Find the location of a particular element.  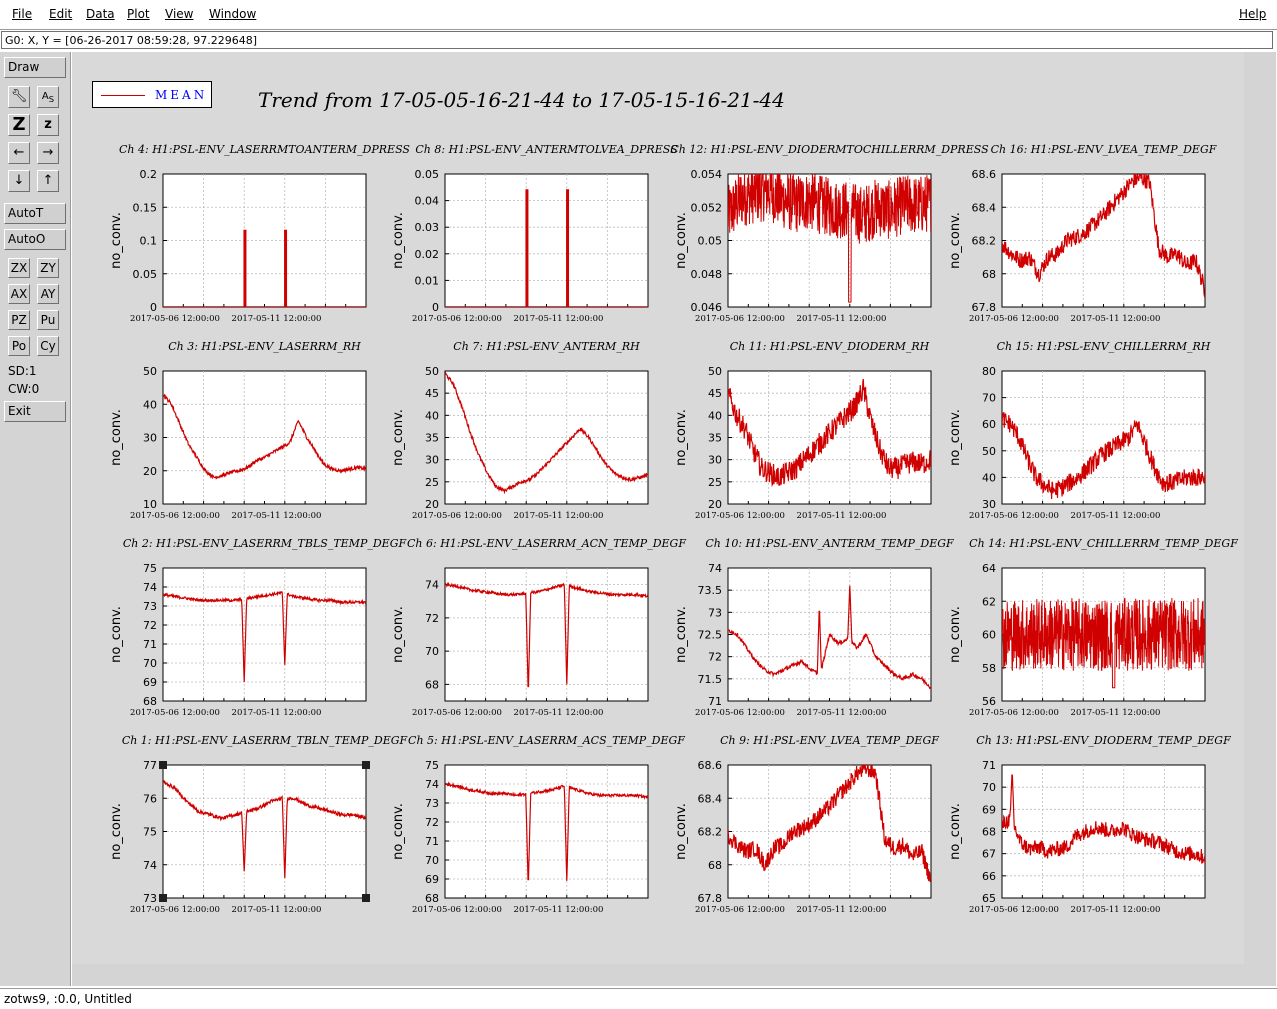

y-tick-label: 69 is located at coordinates (989, 809).